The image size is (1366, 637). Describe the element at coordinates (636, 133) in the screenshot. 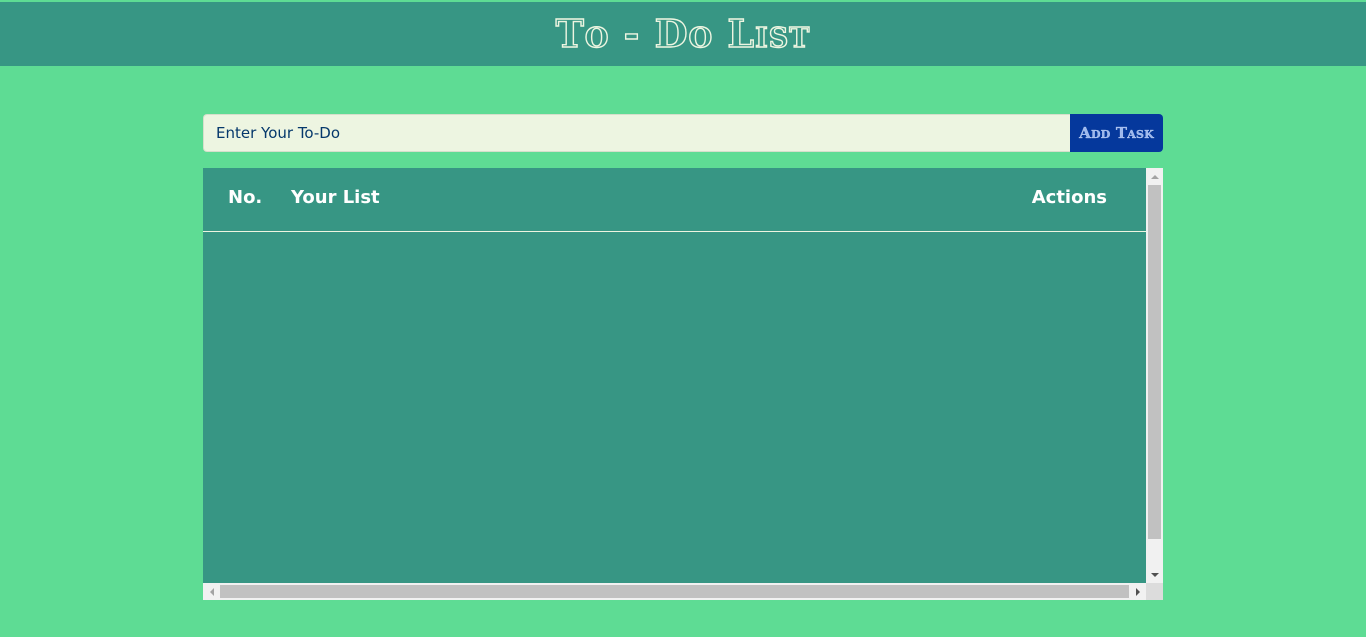

I see `todo-input` at that location.